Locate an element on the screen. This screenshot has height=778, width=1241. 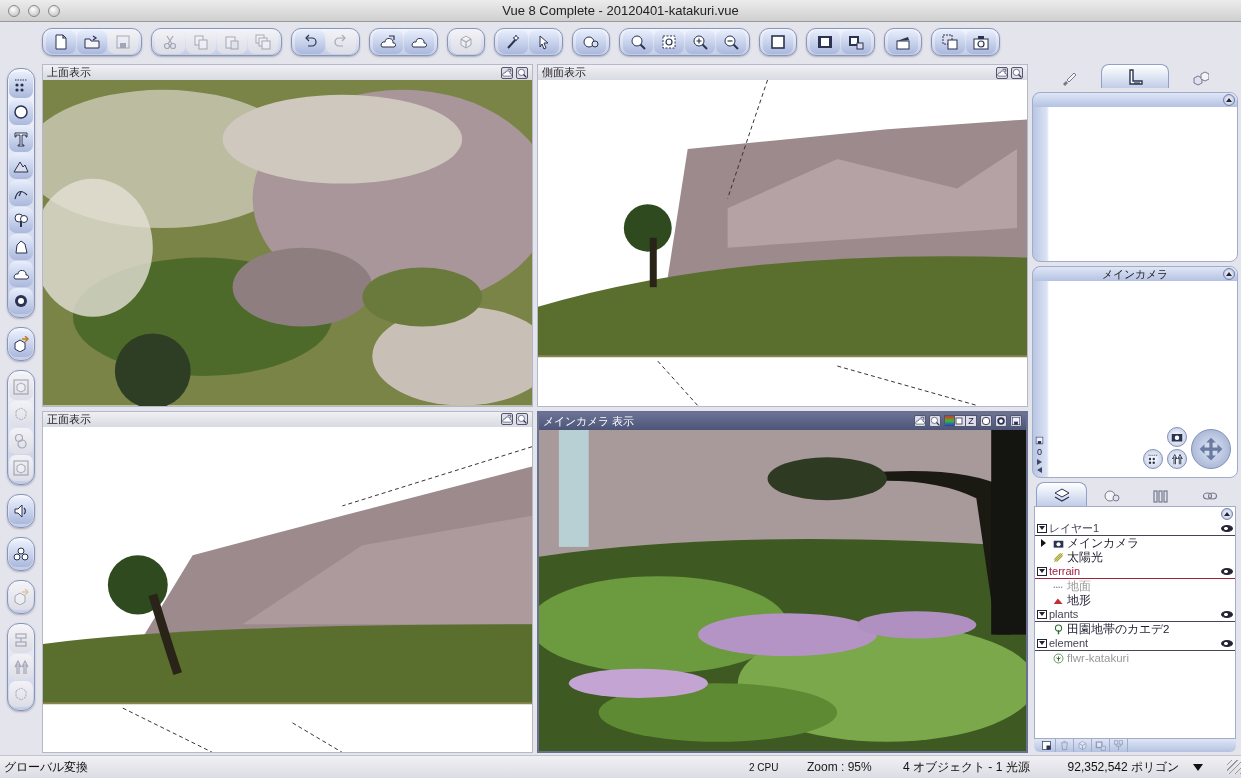
ruler-icon is located at coordinates (1135, 76).